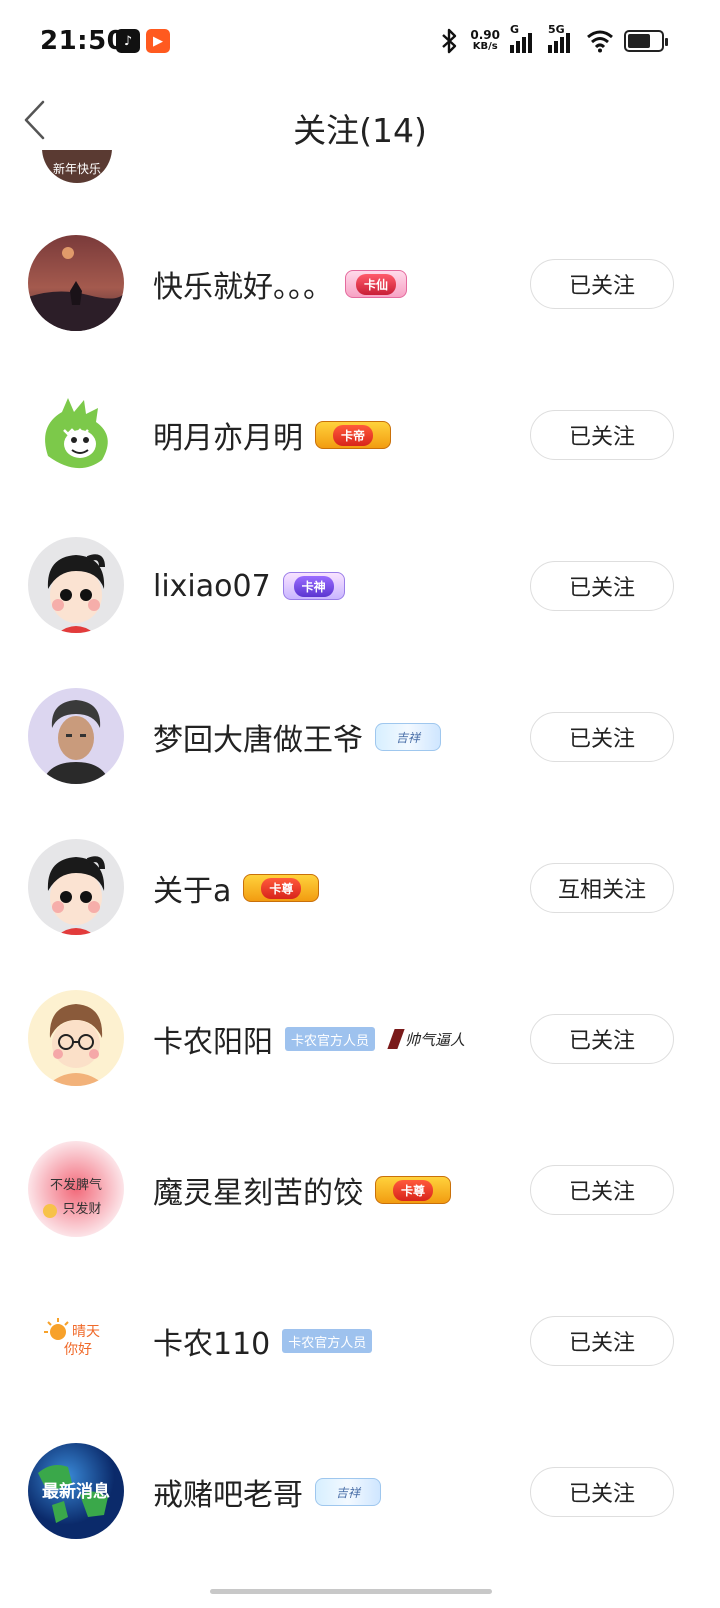 This screenshot has width=720, height=1608. I want to click on user-name-group: lixiao07 卡神, so click(249, 586).